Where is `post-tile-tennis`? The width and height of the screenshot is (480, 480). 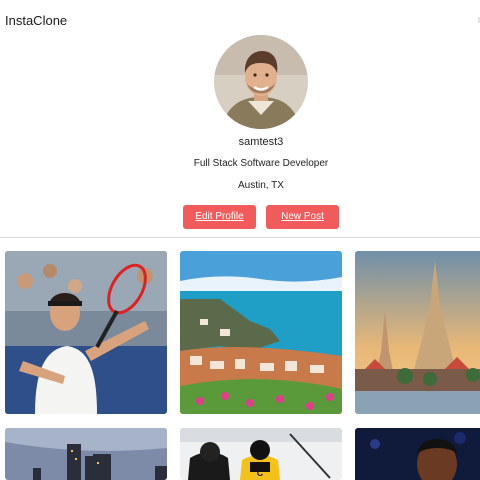 post-tile-tennis is located at coordinates (86, 332).